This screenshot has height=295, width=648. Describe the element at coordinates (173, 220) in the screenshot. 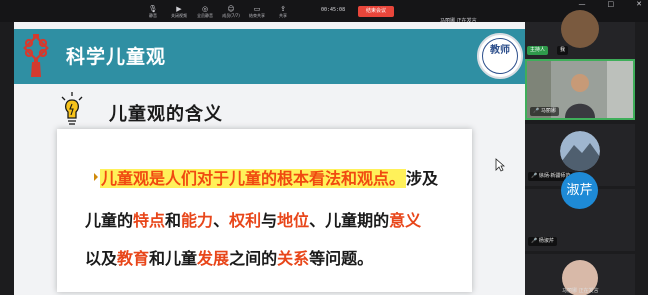

I see `definition-text: 和` at that location.